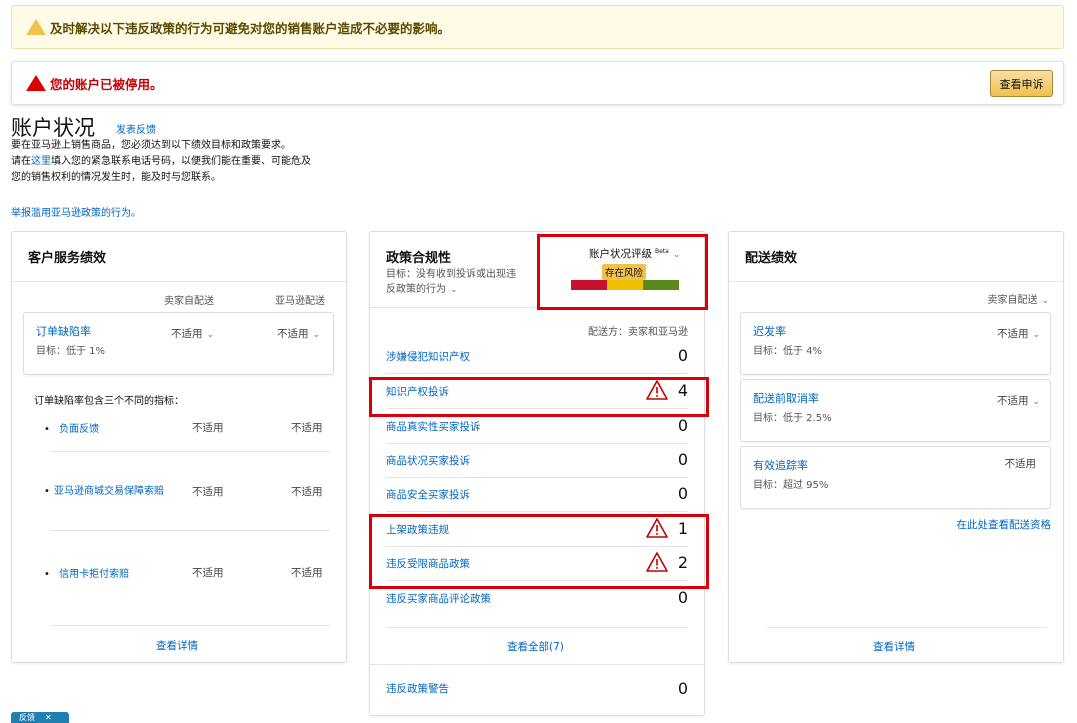 The image size is (1077, 723). I want to click on risk-badge: 存在风险, so click(624, 272).